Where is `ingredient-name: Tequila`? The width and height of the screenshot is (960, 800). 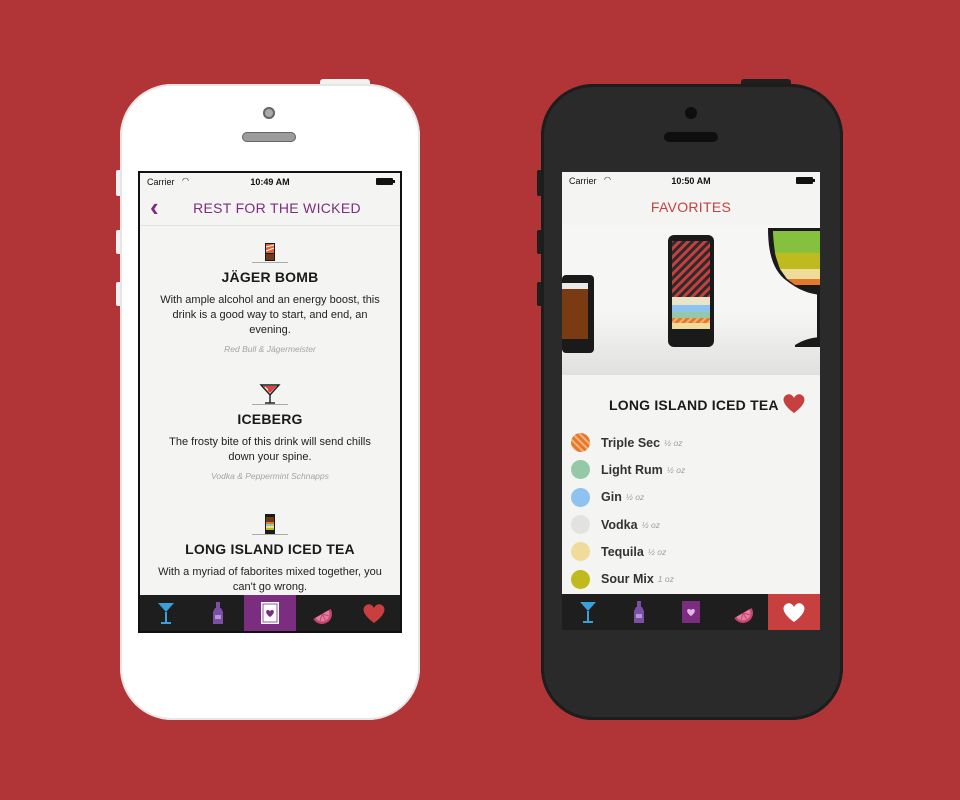 ingredient-name: Tequila is located at coordinates (622, 551).